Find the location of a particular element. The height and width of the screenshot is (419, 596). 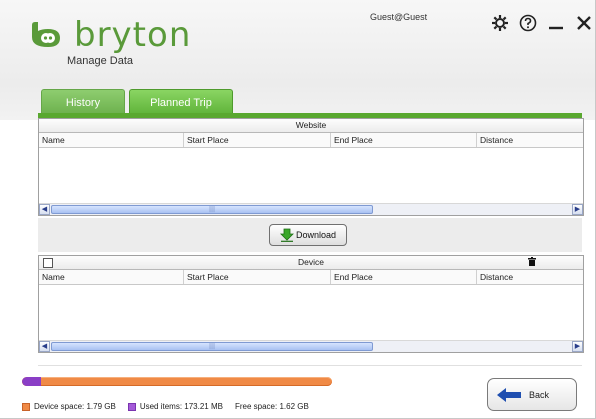

select-all-checkbox is located at coordinates (48, 263).